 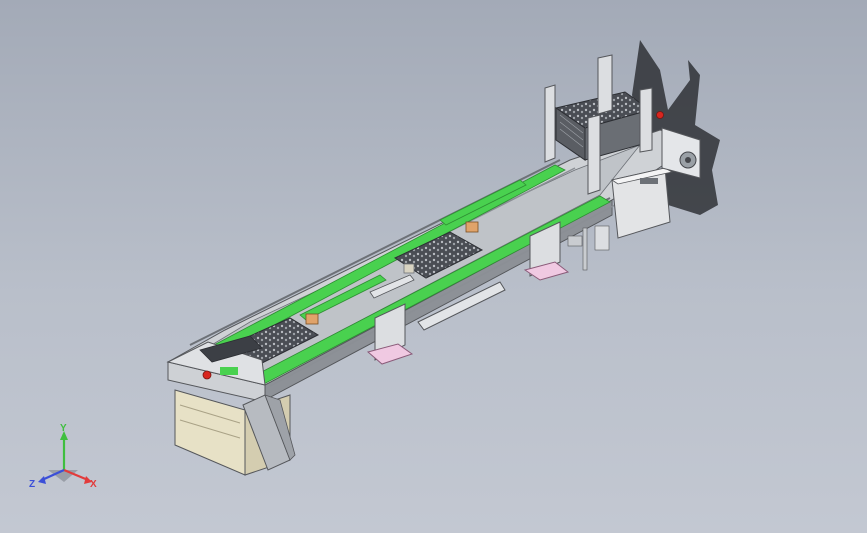 I want to click on right-electrical-box, so click(x=642, y=203).